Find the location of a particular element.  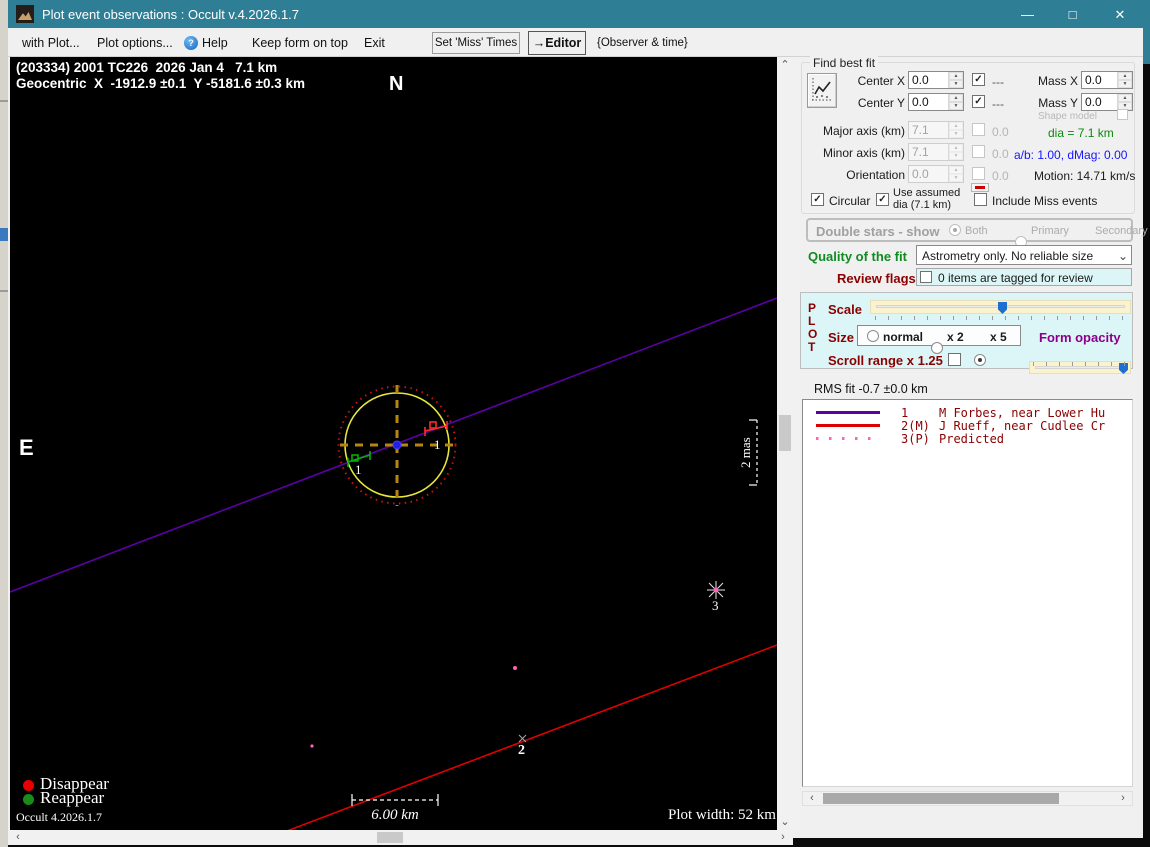

plot-vscrollbar: ⌃ ⌄ is located at coordinates (785, 443).